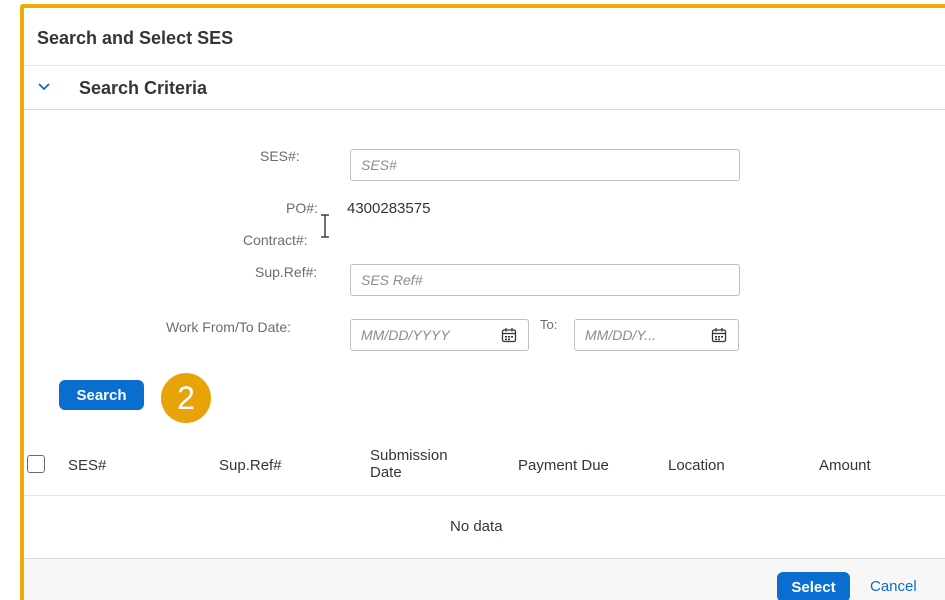 The image size is (945, 600). I want to click on from-date-picker, so click(439, 335).